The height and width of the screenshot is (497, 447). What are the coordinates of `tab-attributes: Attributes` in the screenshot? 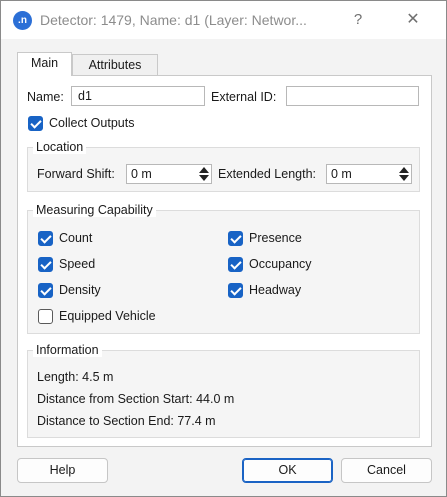 It's located at (115, 65).